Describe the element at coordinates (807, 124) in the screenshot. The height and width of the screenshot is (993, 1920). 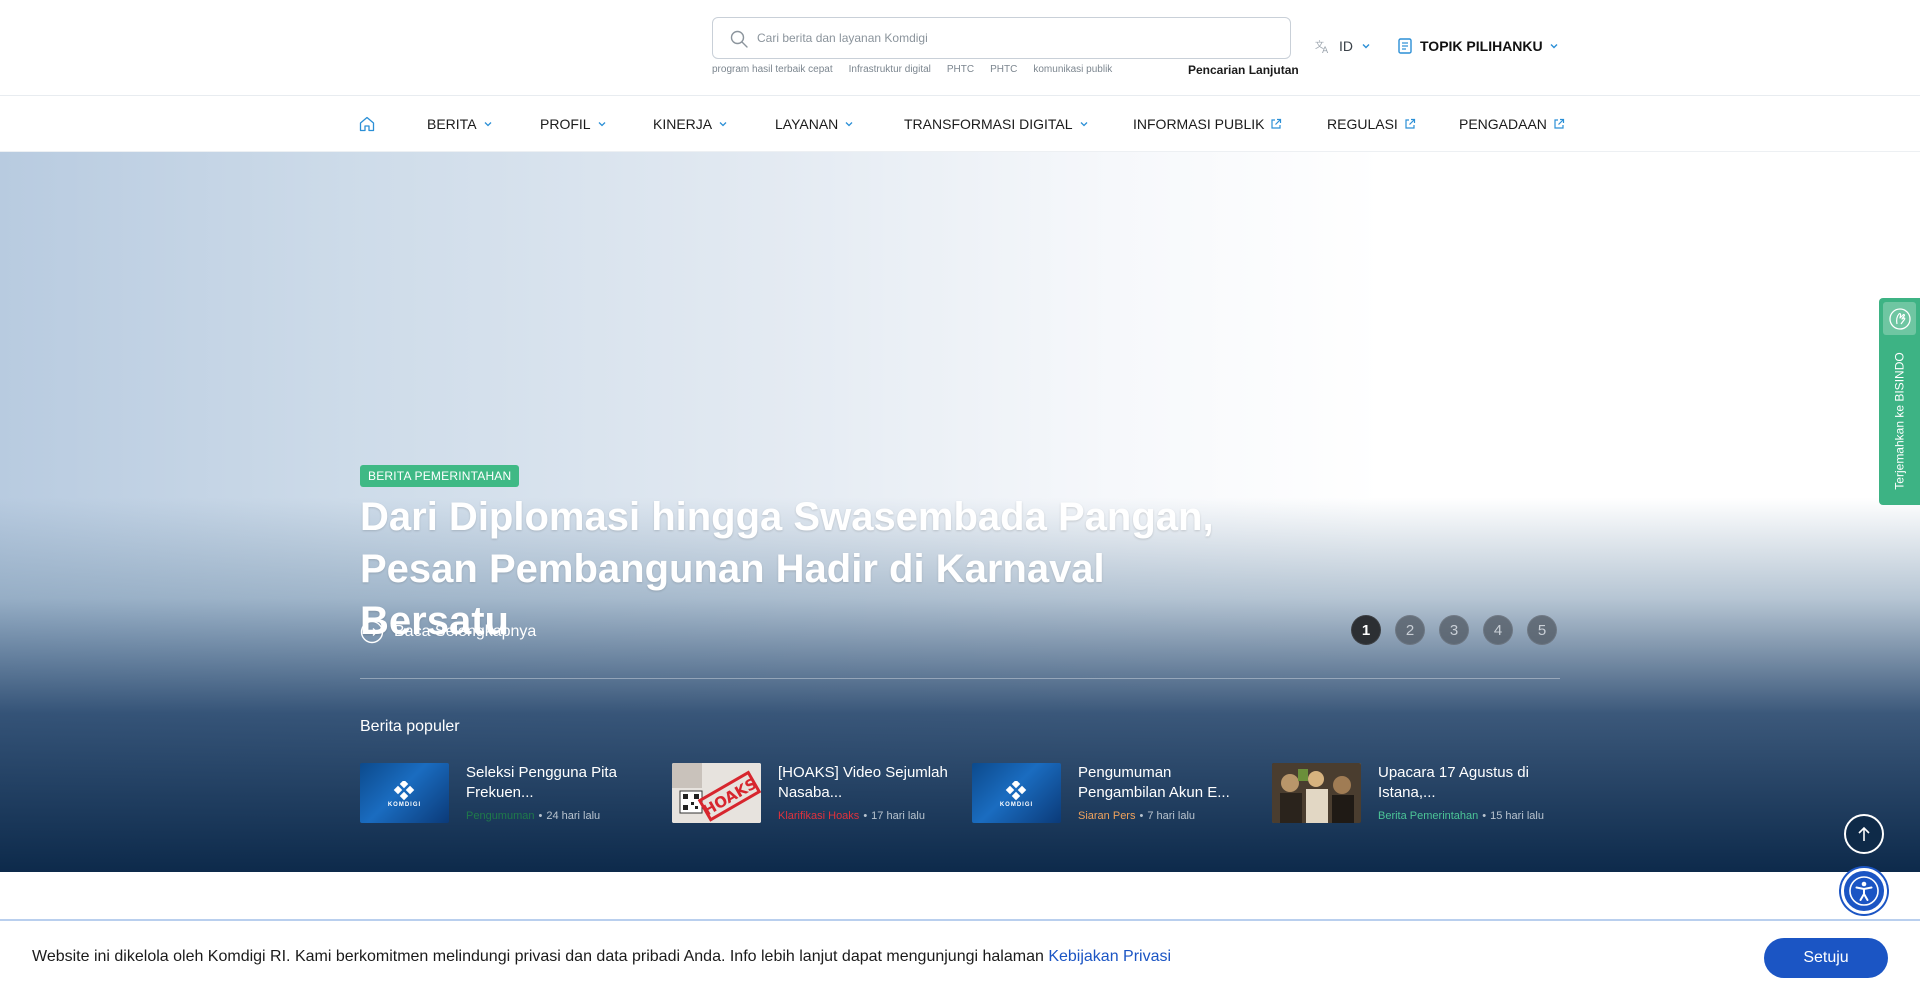
I see `nav-label: LAYANAN` at that location.